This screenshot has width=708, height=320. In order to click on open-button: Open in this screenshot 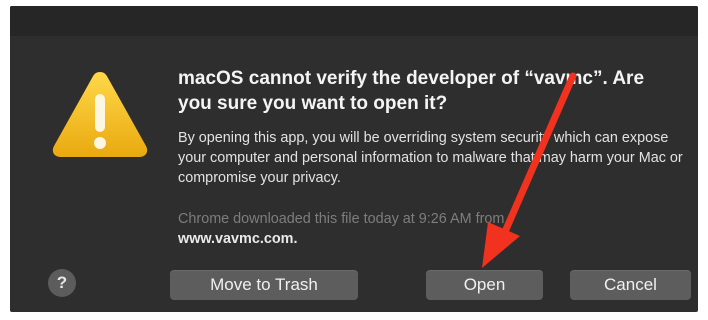, I will do `click(484, 285)`.